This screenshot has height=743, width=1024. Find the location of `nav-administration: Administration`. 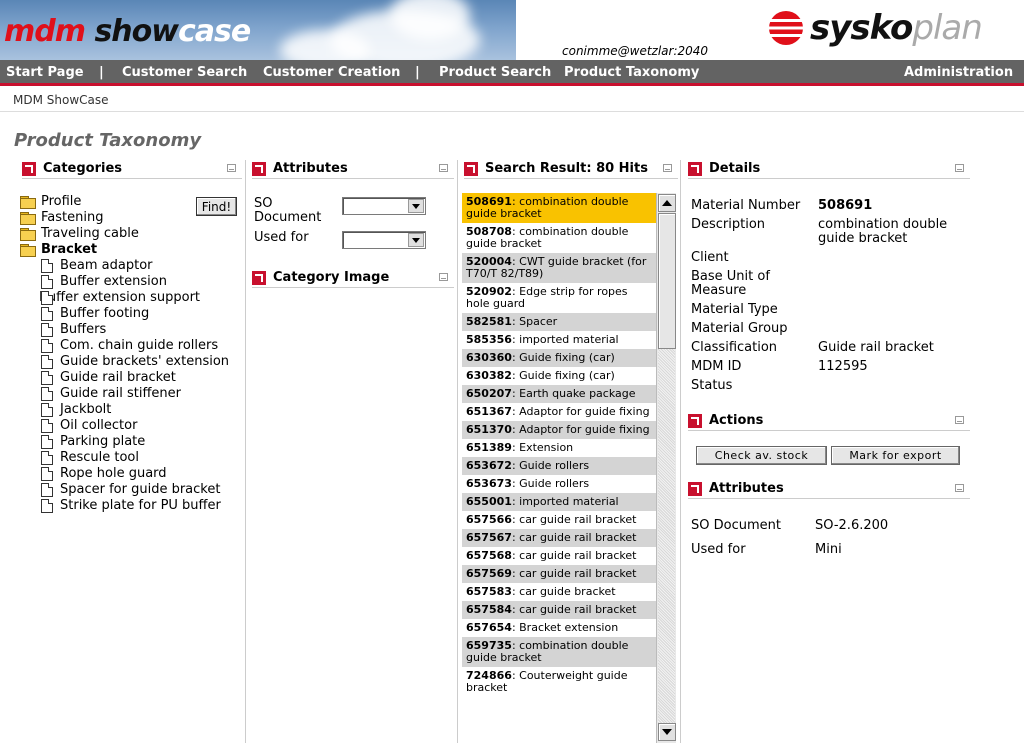

nav-administration: Administration is located at coordinates (958, 72).